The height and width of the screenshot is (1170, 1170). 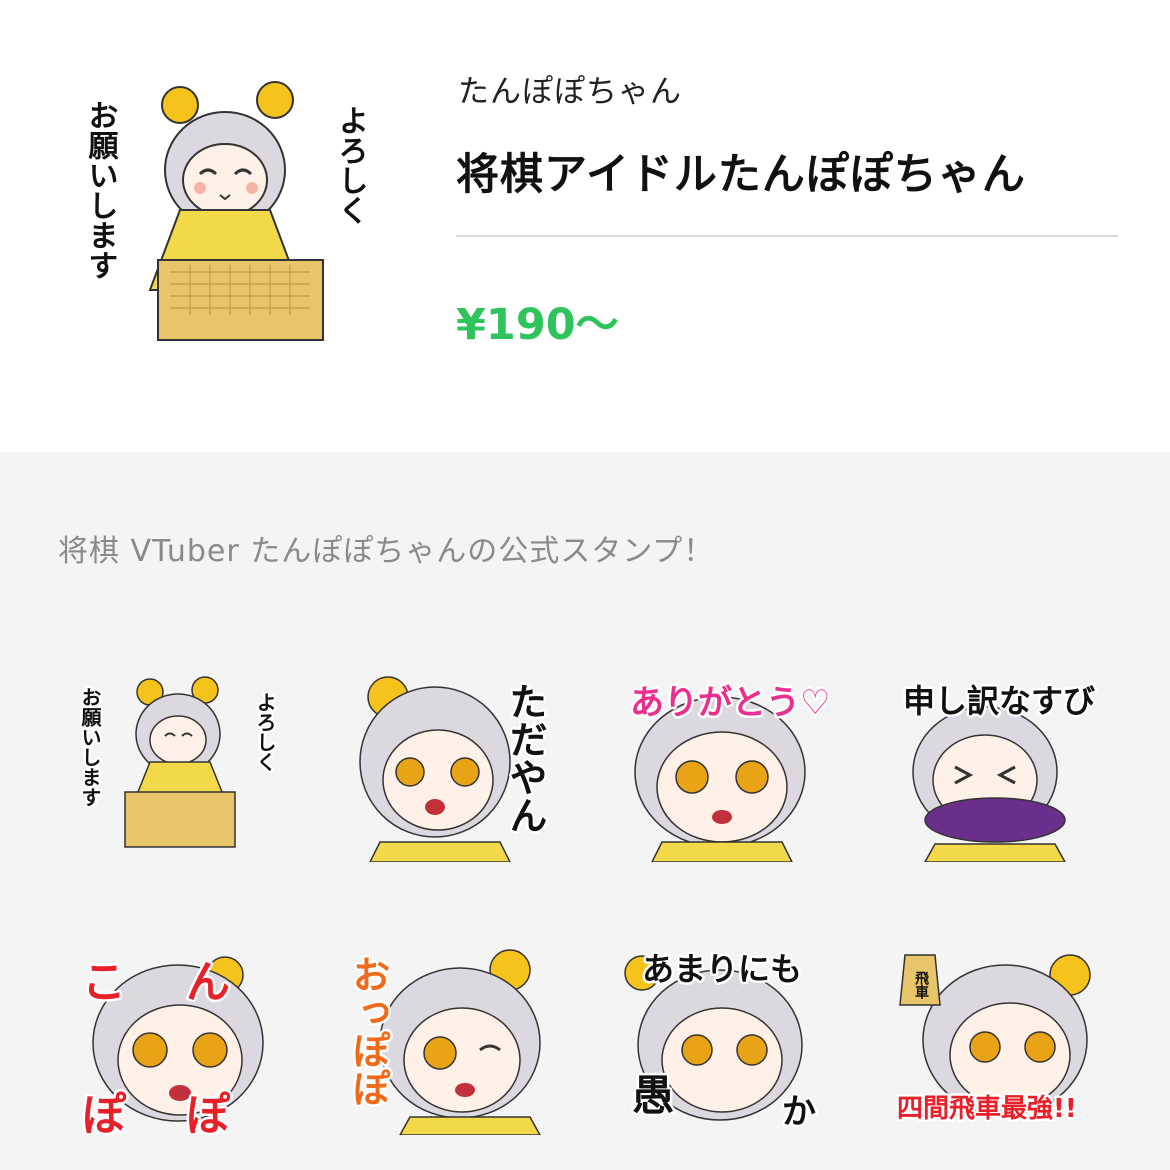 I want to click on sticker-8-piece-text: 飛車, so click(x=921, y=985).